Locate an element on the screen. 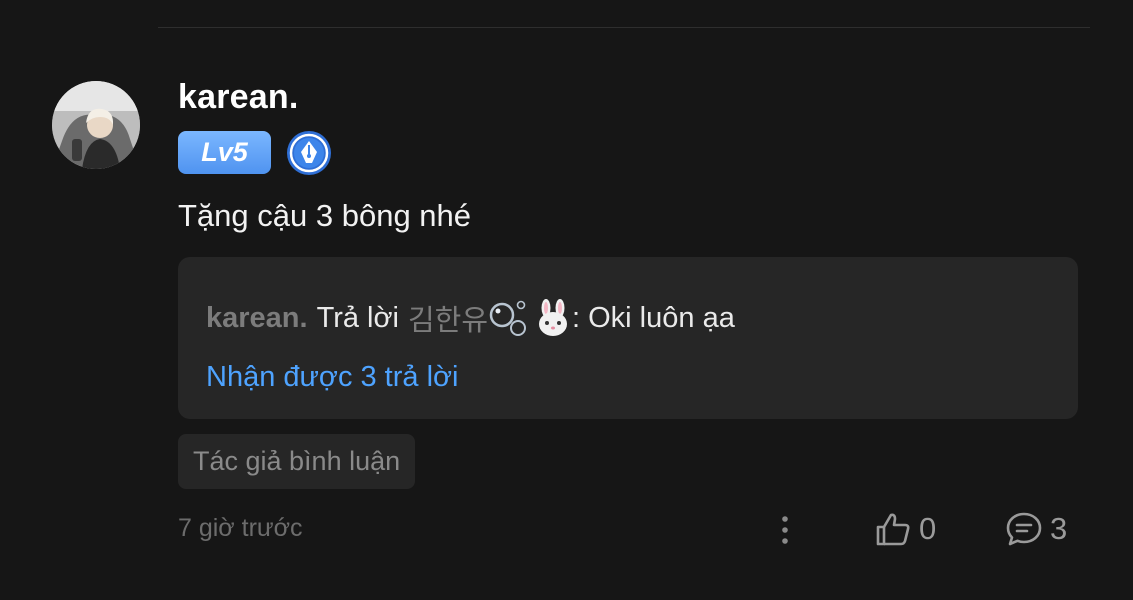 The image size is (1133, 600). avatar-photo is located at coordinates (96, 125).